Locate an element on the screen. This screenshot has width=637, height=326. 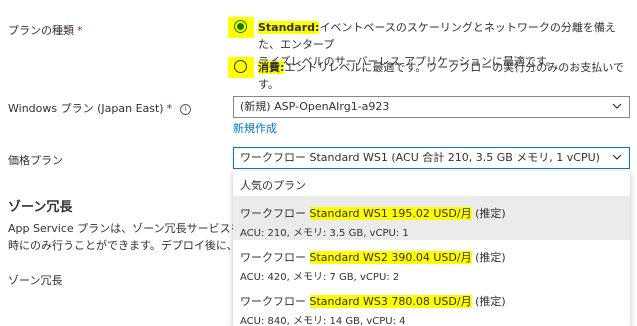
consumption-option-desc: エントリレベルに最適です。ワークフローの実行分のみのお支払いです。 is located at coordinates (441, 76).